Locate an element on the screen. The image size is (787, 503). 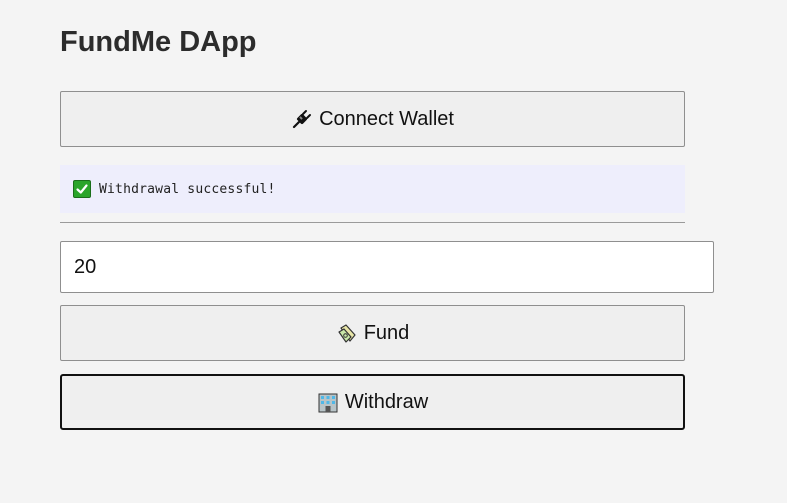
money-bag-icon is located at coordinates (347, 333).